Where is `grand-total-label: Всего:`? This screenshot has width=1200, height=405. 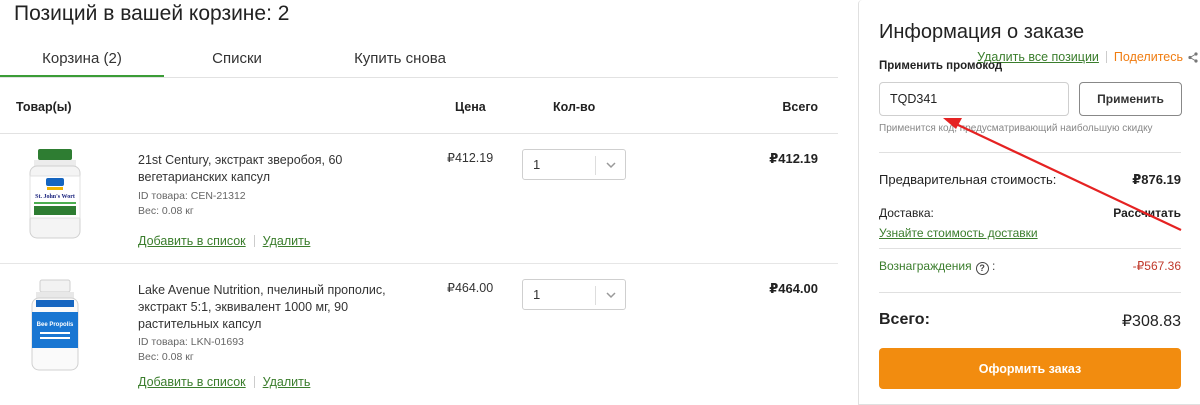
grand-total-label: Всего: is located at coordinates (904, 319).